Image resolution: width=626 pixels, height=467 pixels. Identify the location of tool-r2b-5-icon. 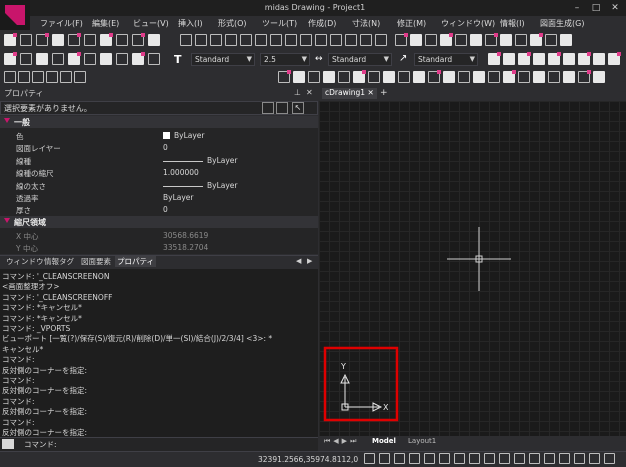
(569, 59).